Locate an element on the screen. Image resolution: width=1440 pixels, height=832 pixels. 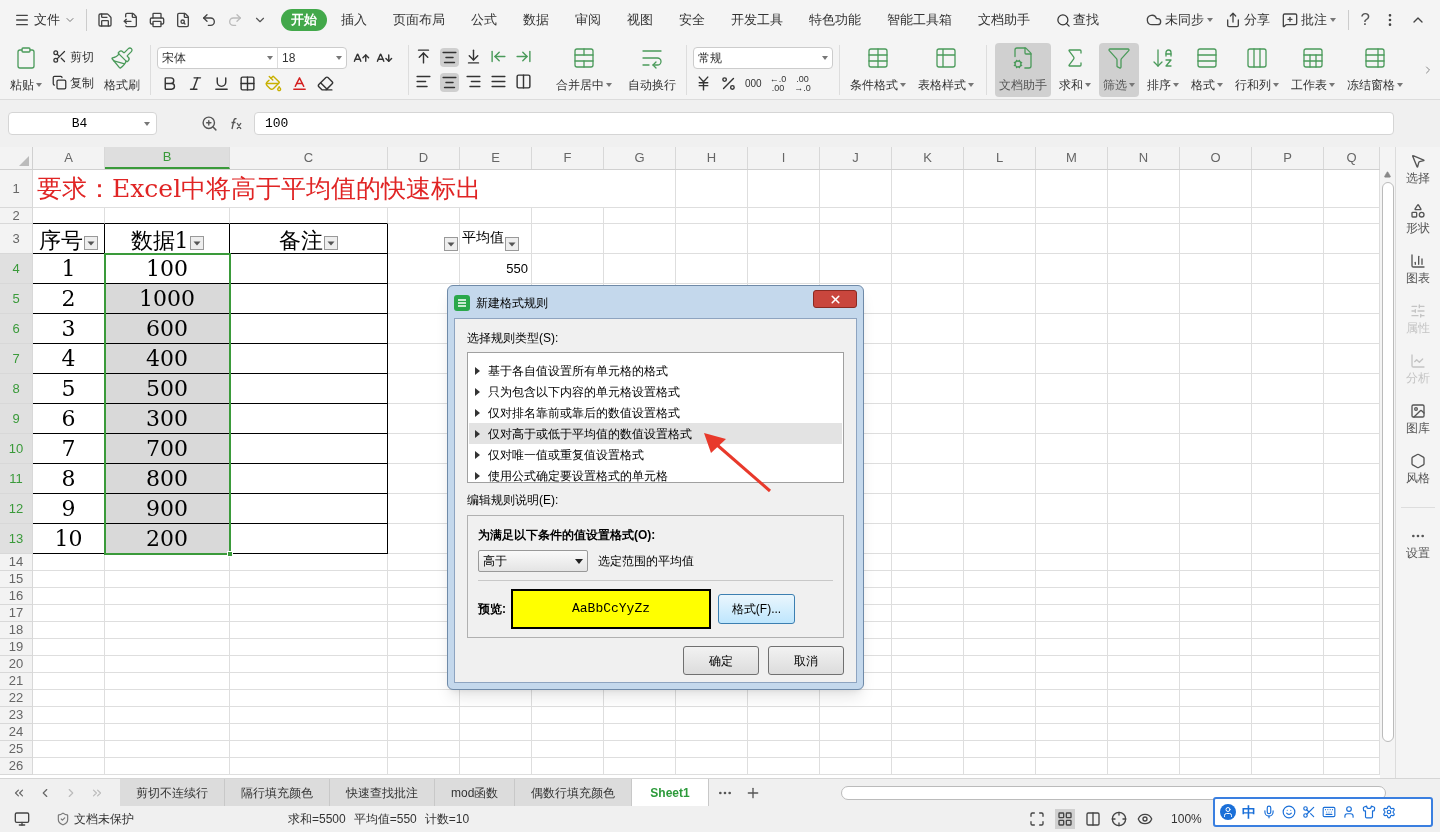
row-header: 14 is located at coordinates (16, 562).